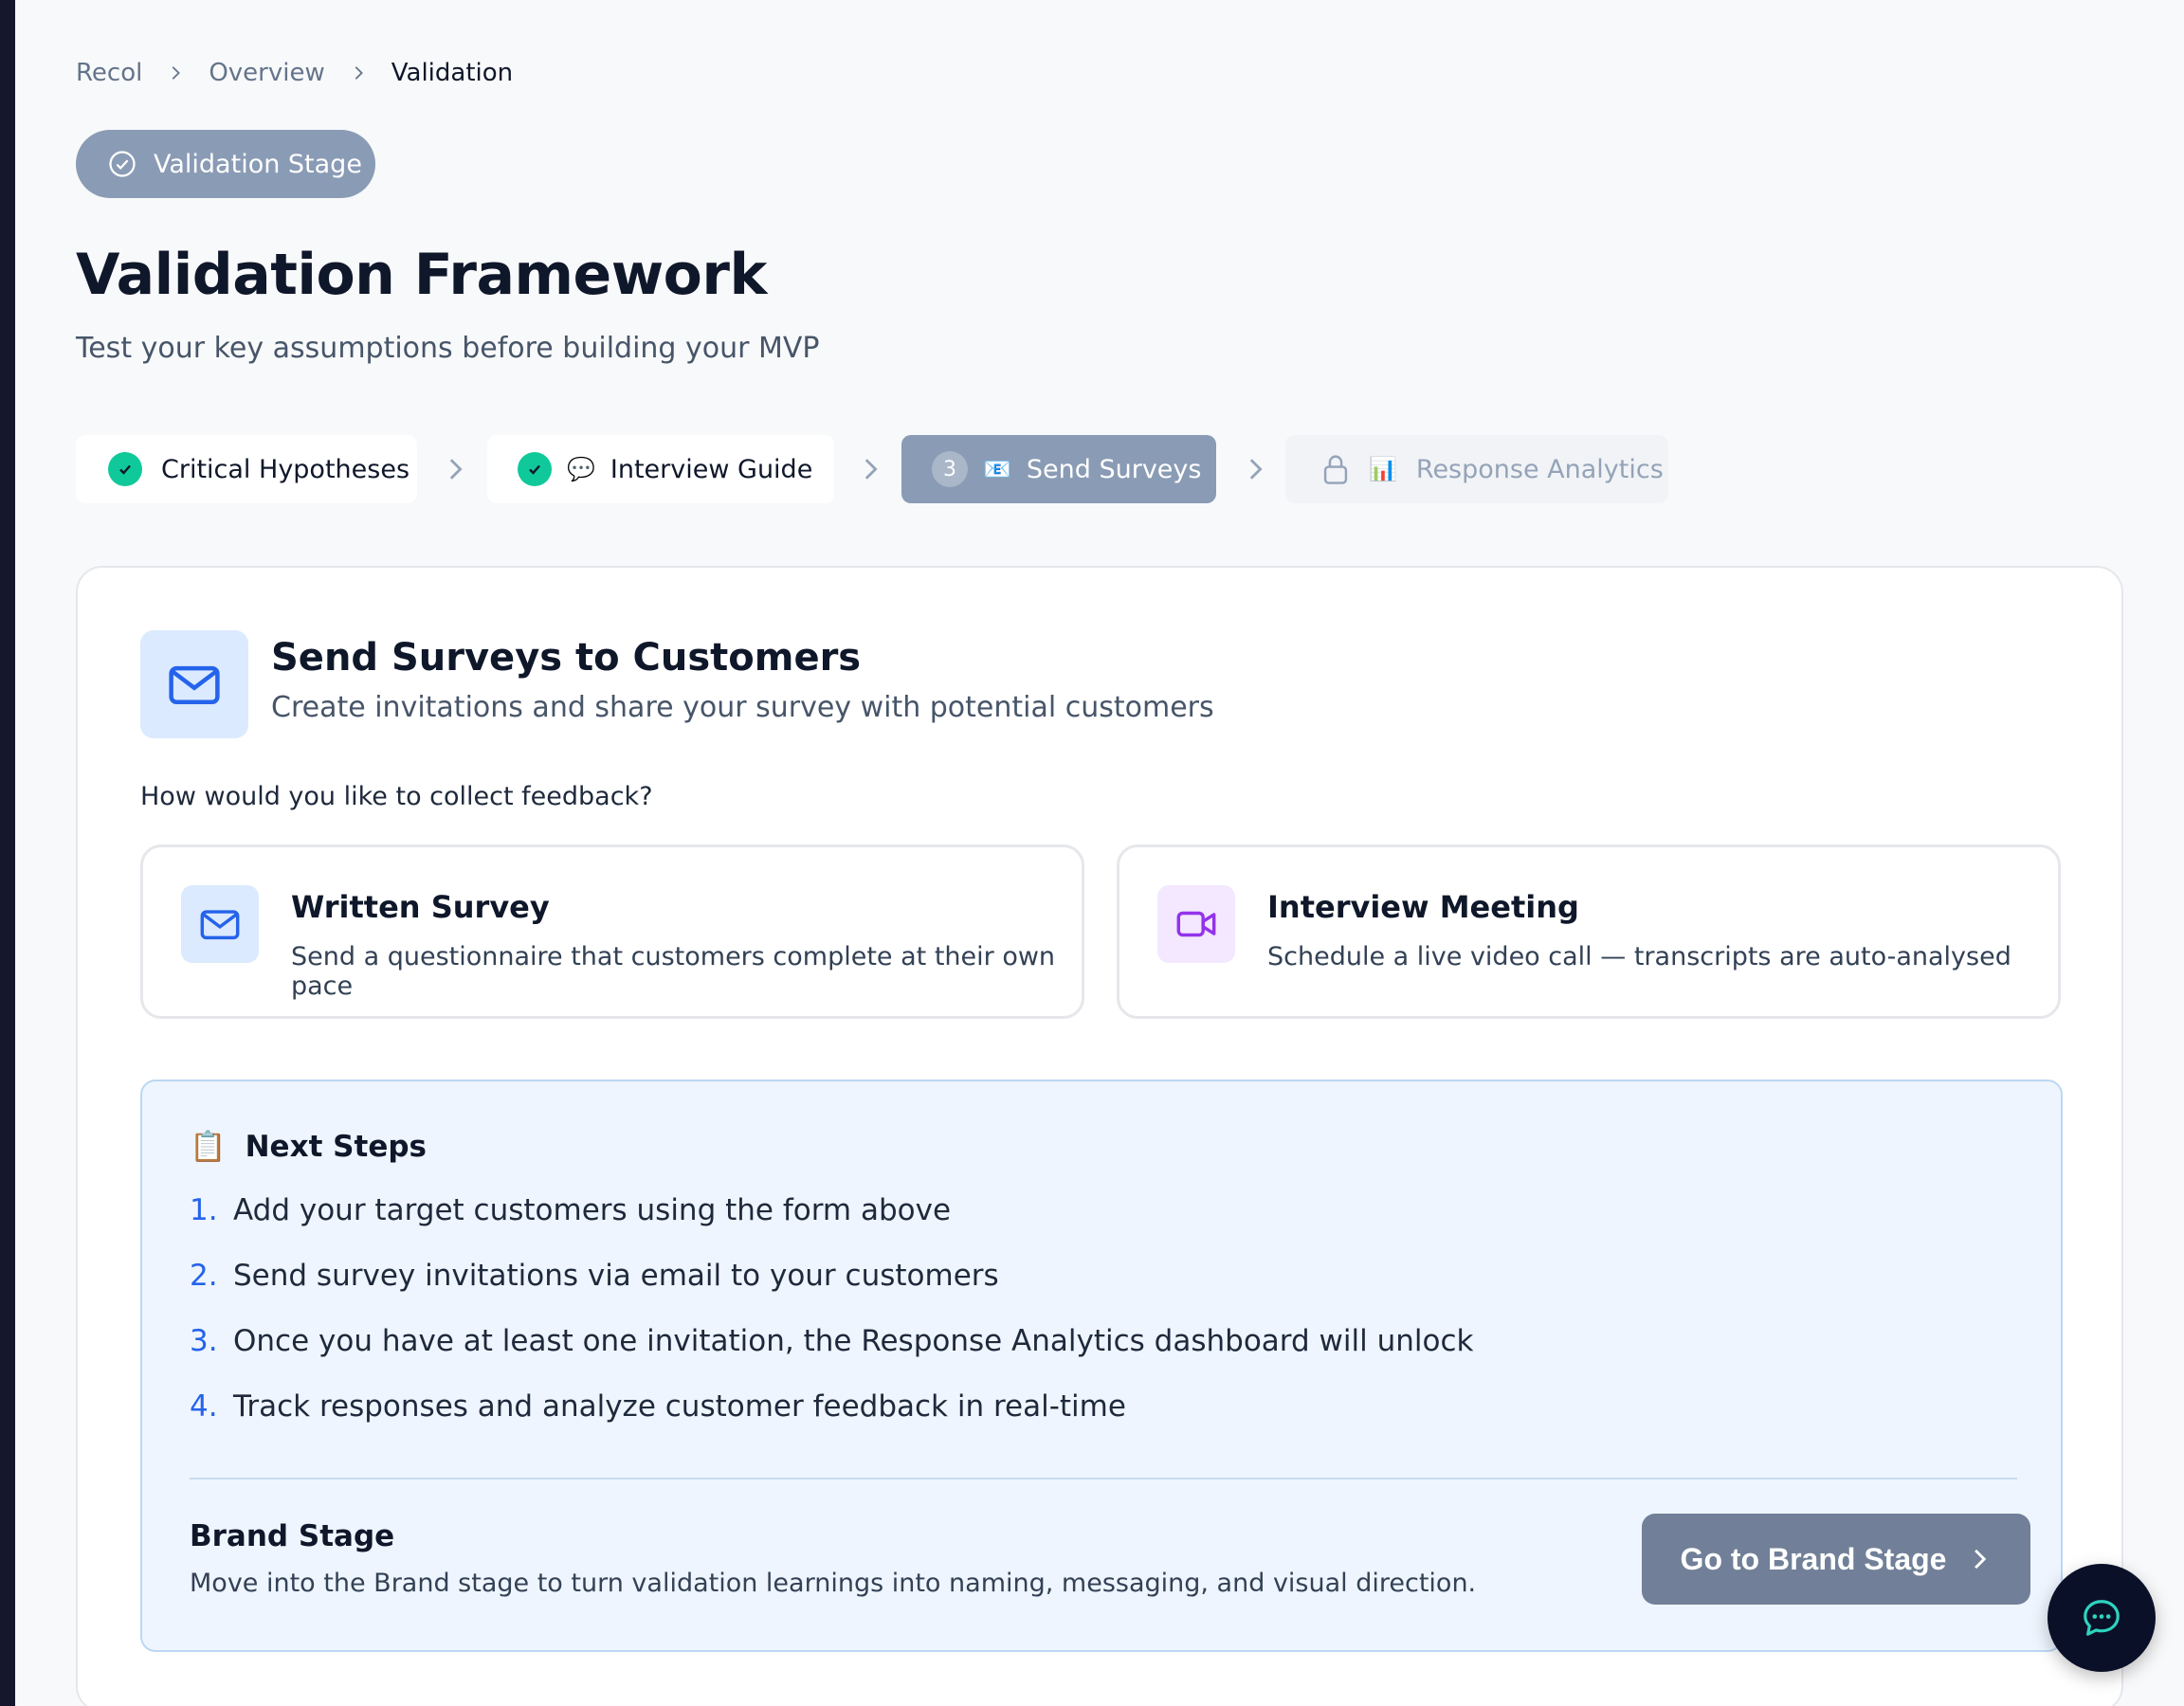 The height and width of the screenshot is (1706, 2184). What do you see at coordinates (711, 469) in the screenshot?
I see `step-label: Interview Guide` at bounding box center [711, 469].